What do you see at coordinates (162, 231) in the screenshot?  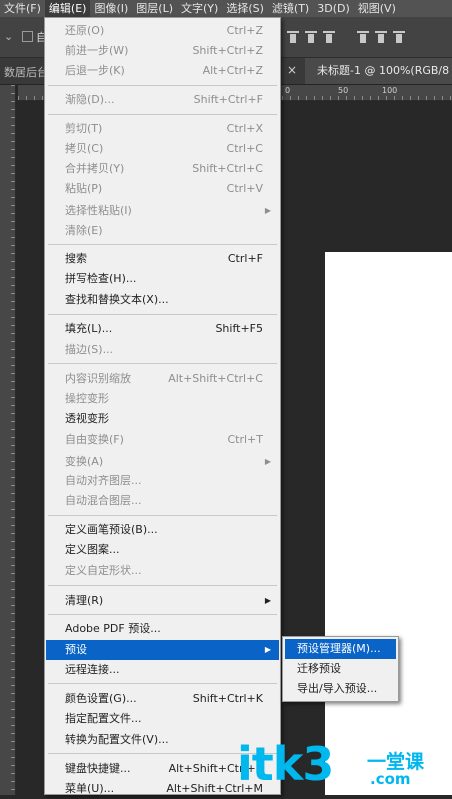 I see `menu-item-clear: 清除(E)` at bounding box center [162, 231].